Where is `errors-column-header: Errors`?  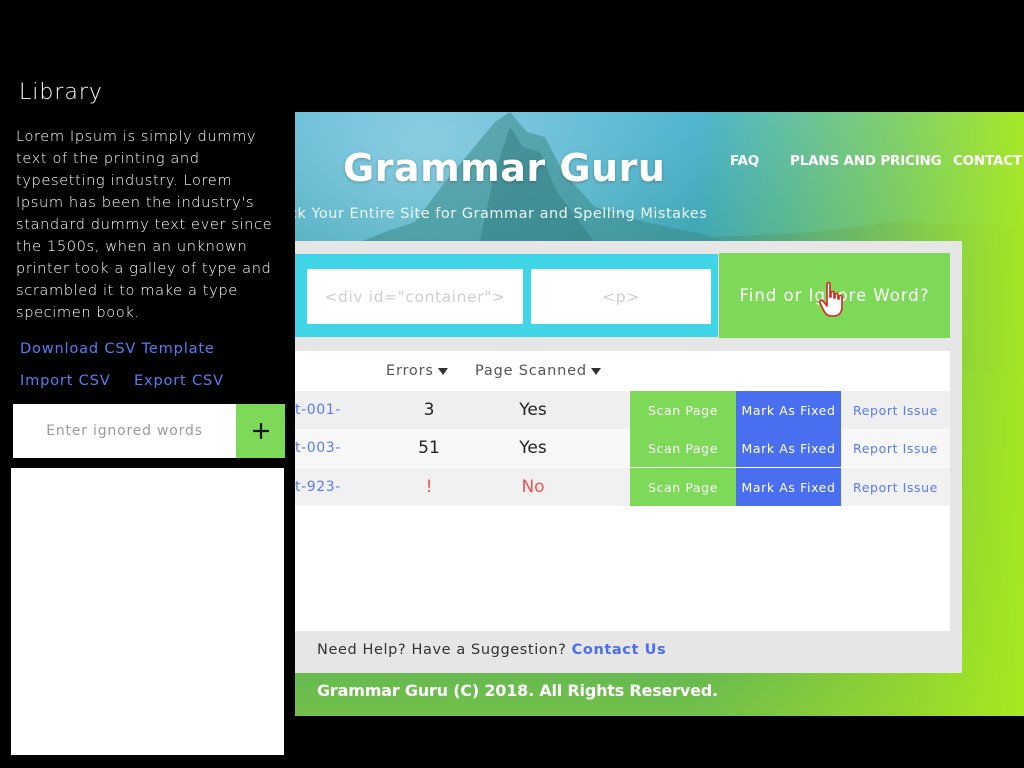
errors-column-header: Errors is located at coordinates (417, 371).